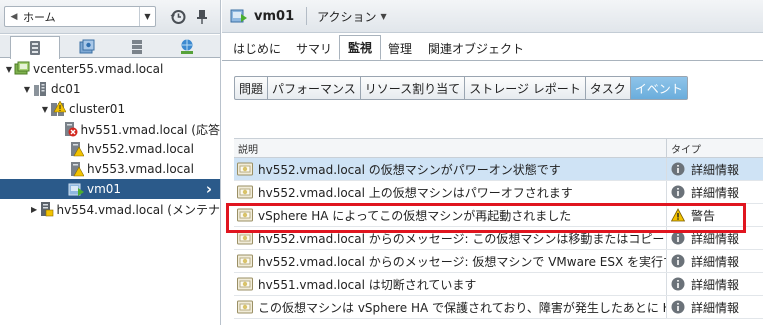 Image resolution: width=763 pixels, height=325 pixels. Describe the element at coordinates (658, 88) in the screenshot. I see `subtab-events: イベント` at that location.